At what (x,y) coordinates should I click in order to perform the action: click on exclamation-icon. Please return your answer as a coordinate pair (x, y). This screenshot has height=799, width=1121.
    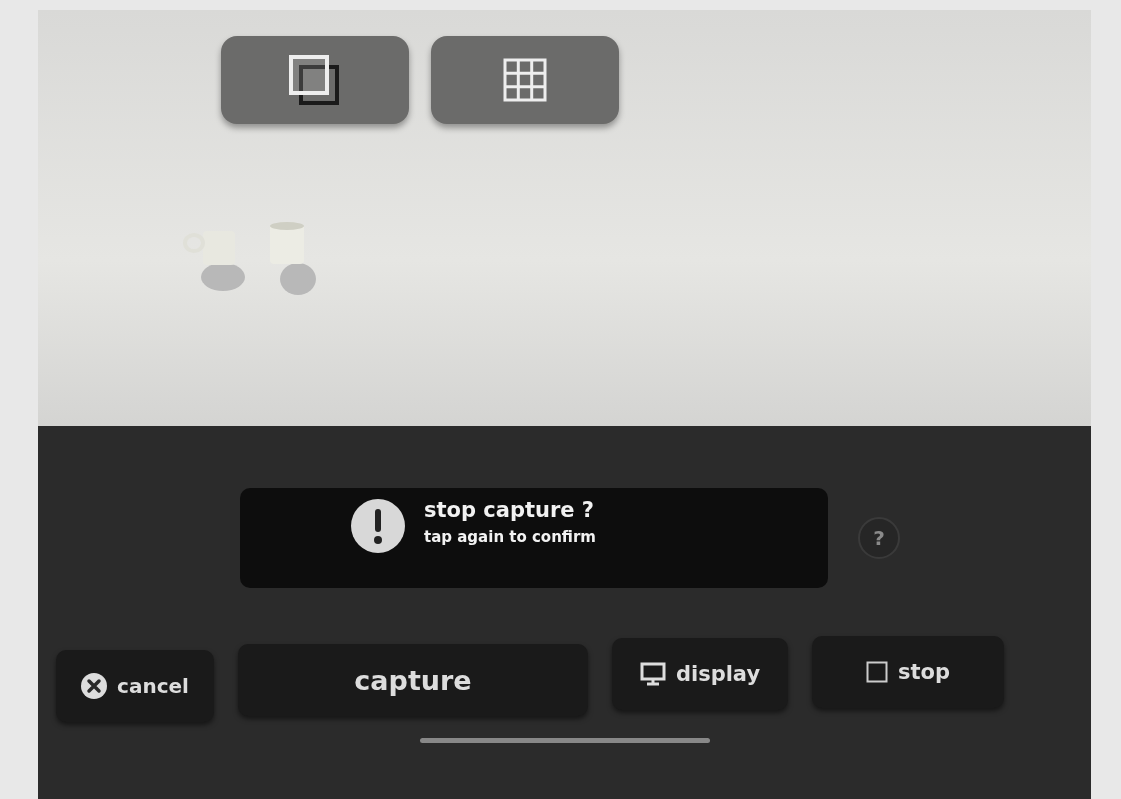
    Looking at the image, I should click on (378, 526).